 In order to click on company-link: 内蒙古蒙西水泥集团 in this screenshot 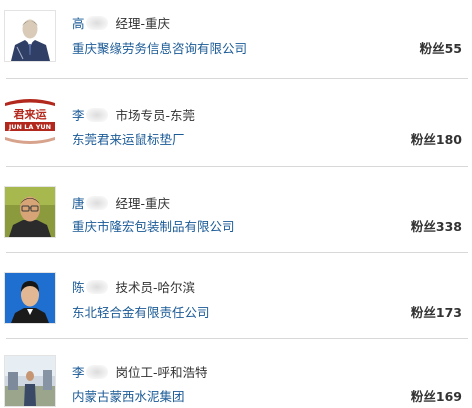, I will do `click(128, 395)`.